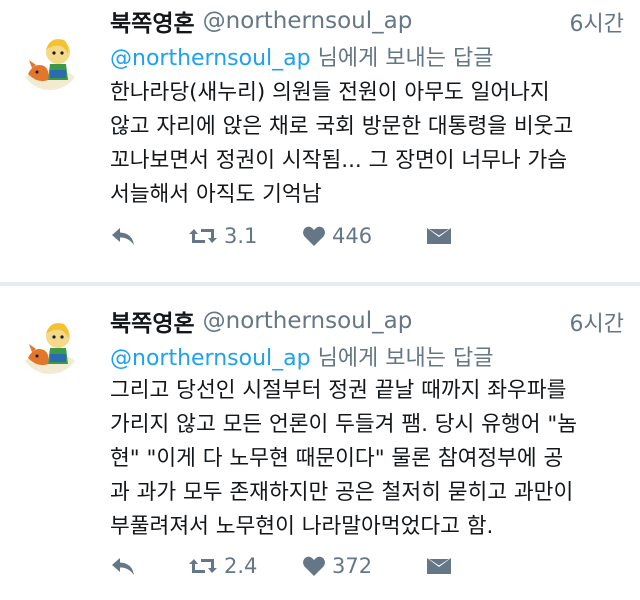  What do you see at coordinates (302, 526) in the screenshot?
I see `tweet-text-line: 부풀려져서 노무현이 나라말아먹었다고 함.` at bounding box center [302, 526].